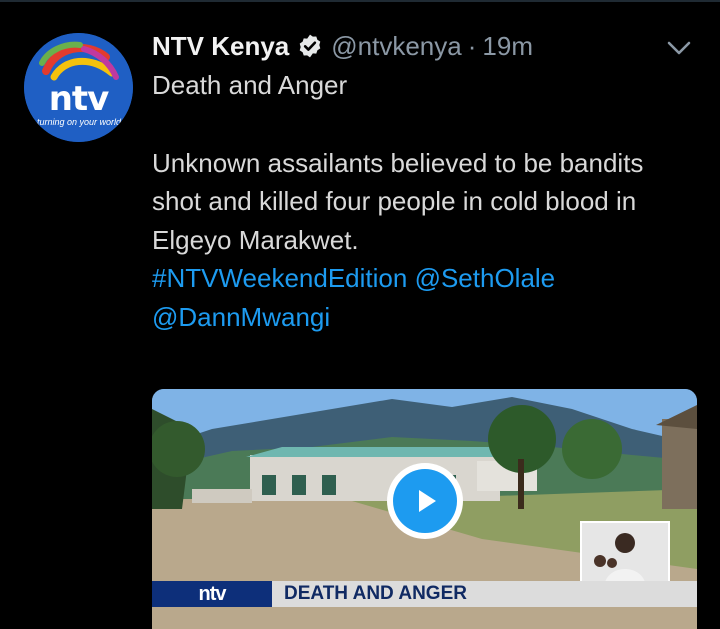 This screenshot has height=629, width=720. What do you see at coordinates (679, 48) in the screenshot?
I see `chevron-down-icon` at bounding box center [679, 48].